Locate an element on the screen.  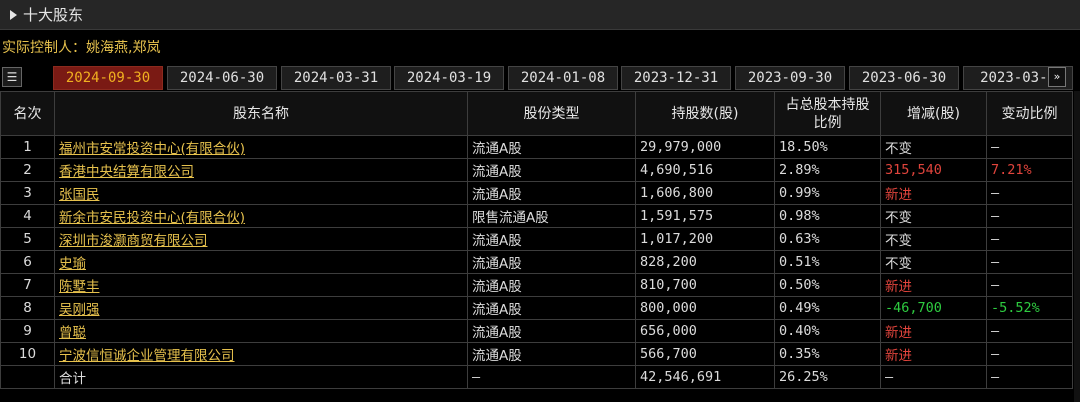
panel-header: 十大股东 is located at coordinates (540, 15).